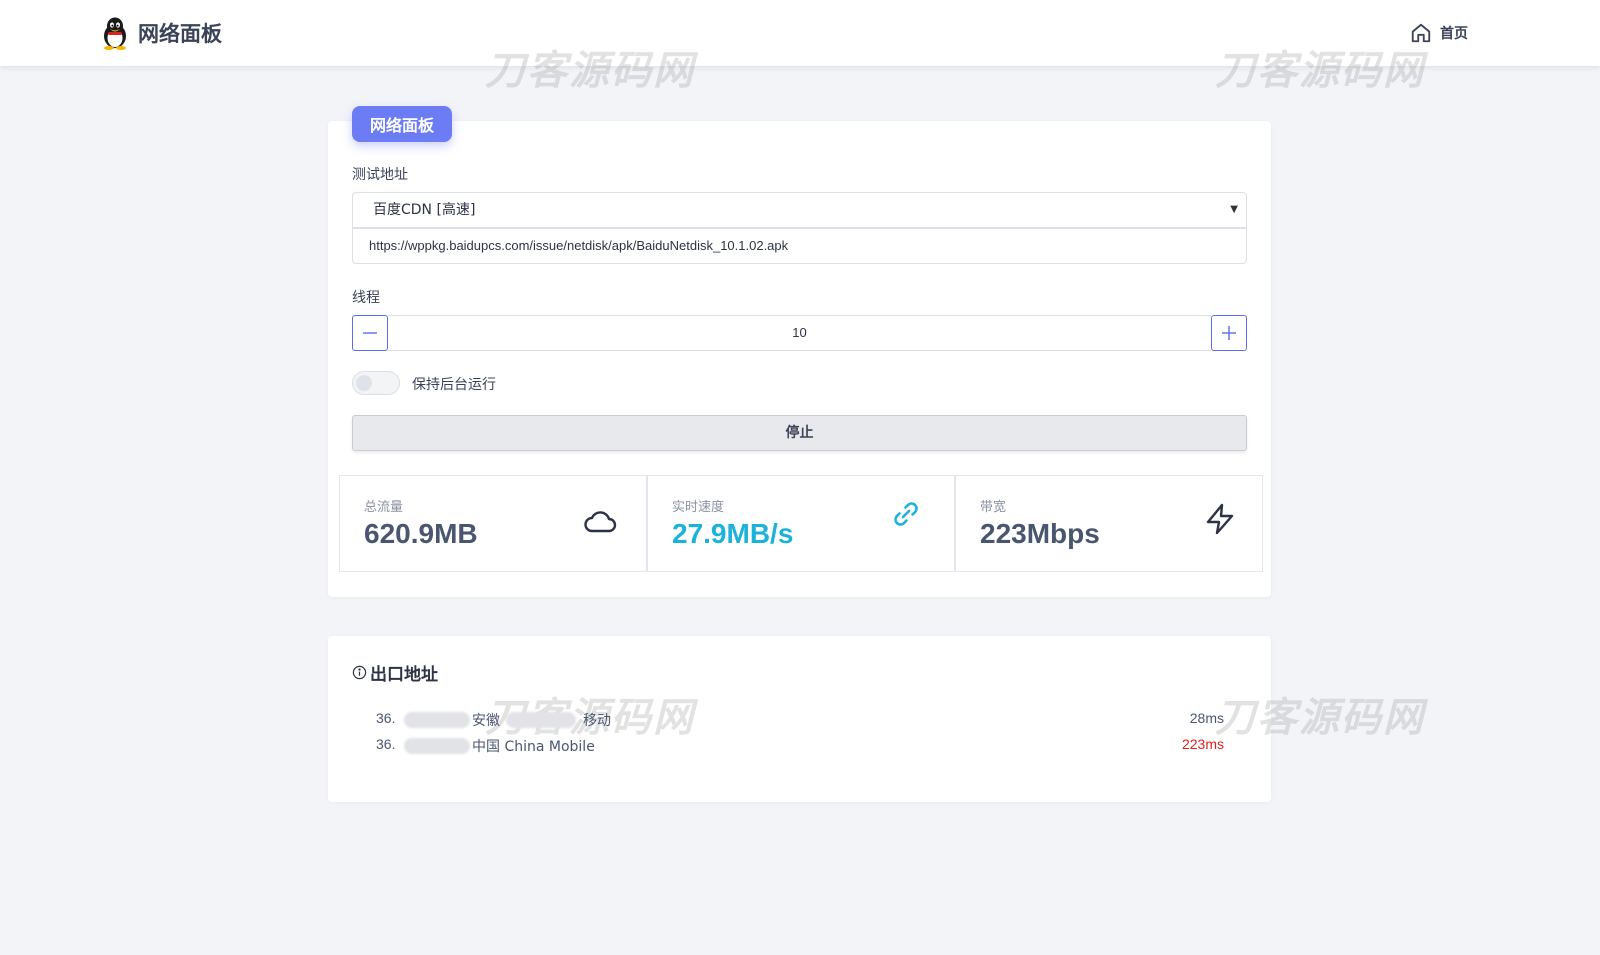 The height and width of the screenshot is (955, 1600). I want to click on exit-title: 出口地址, so click(395, 672).